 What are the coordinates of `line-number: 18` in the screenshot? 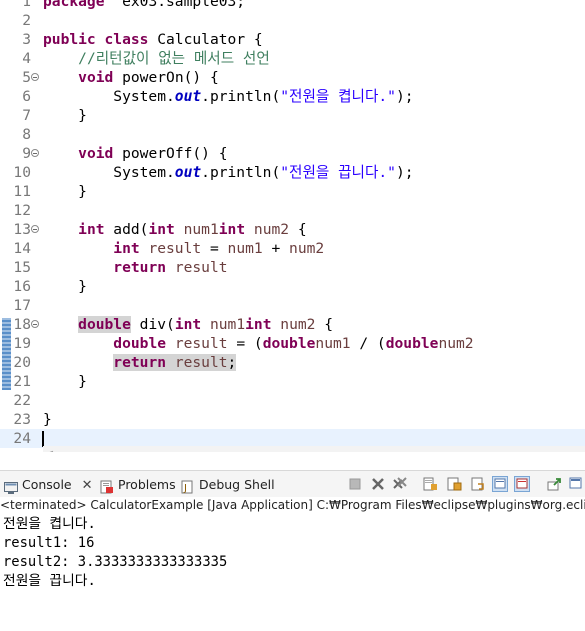 It's located at (22, 325).